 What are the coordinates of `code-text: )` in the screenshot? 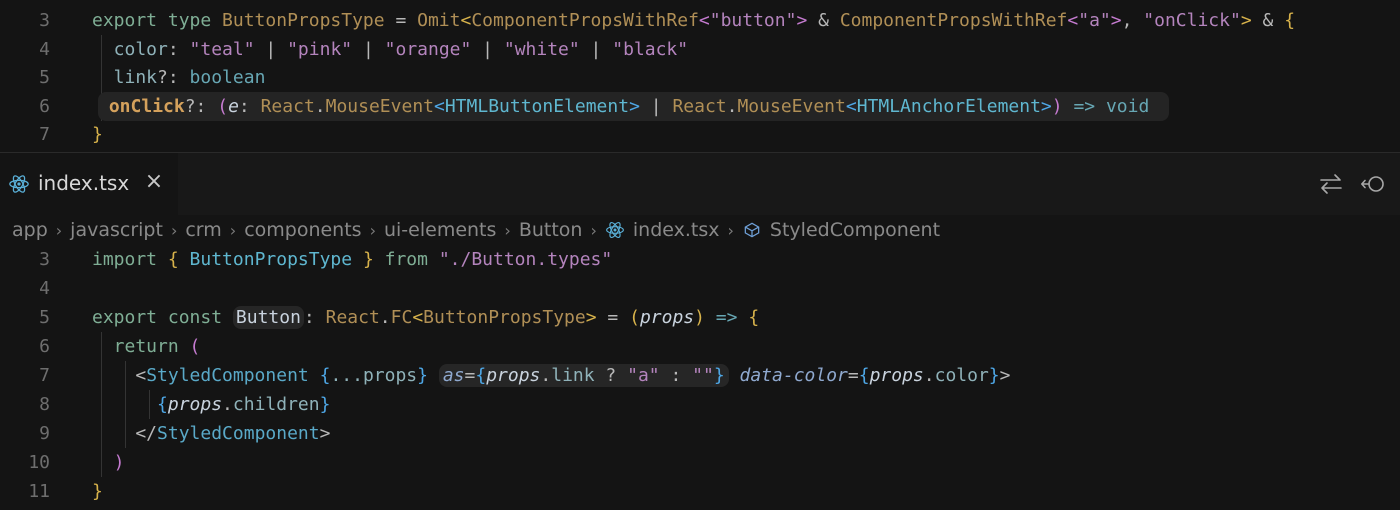 It's located at (108, 462).